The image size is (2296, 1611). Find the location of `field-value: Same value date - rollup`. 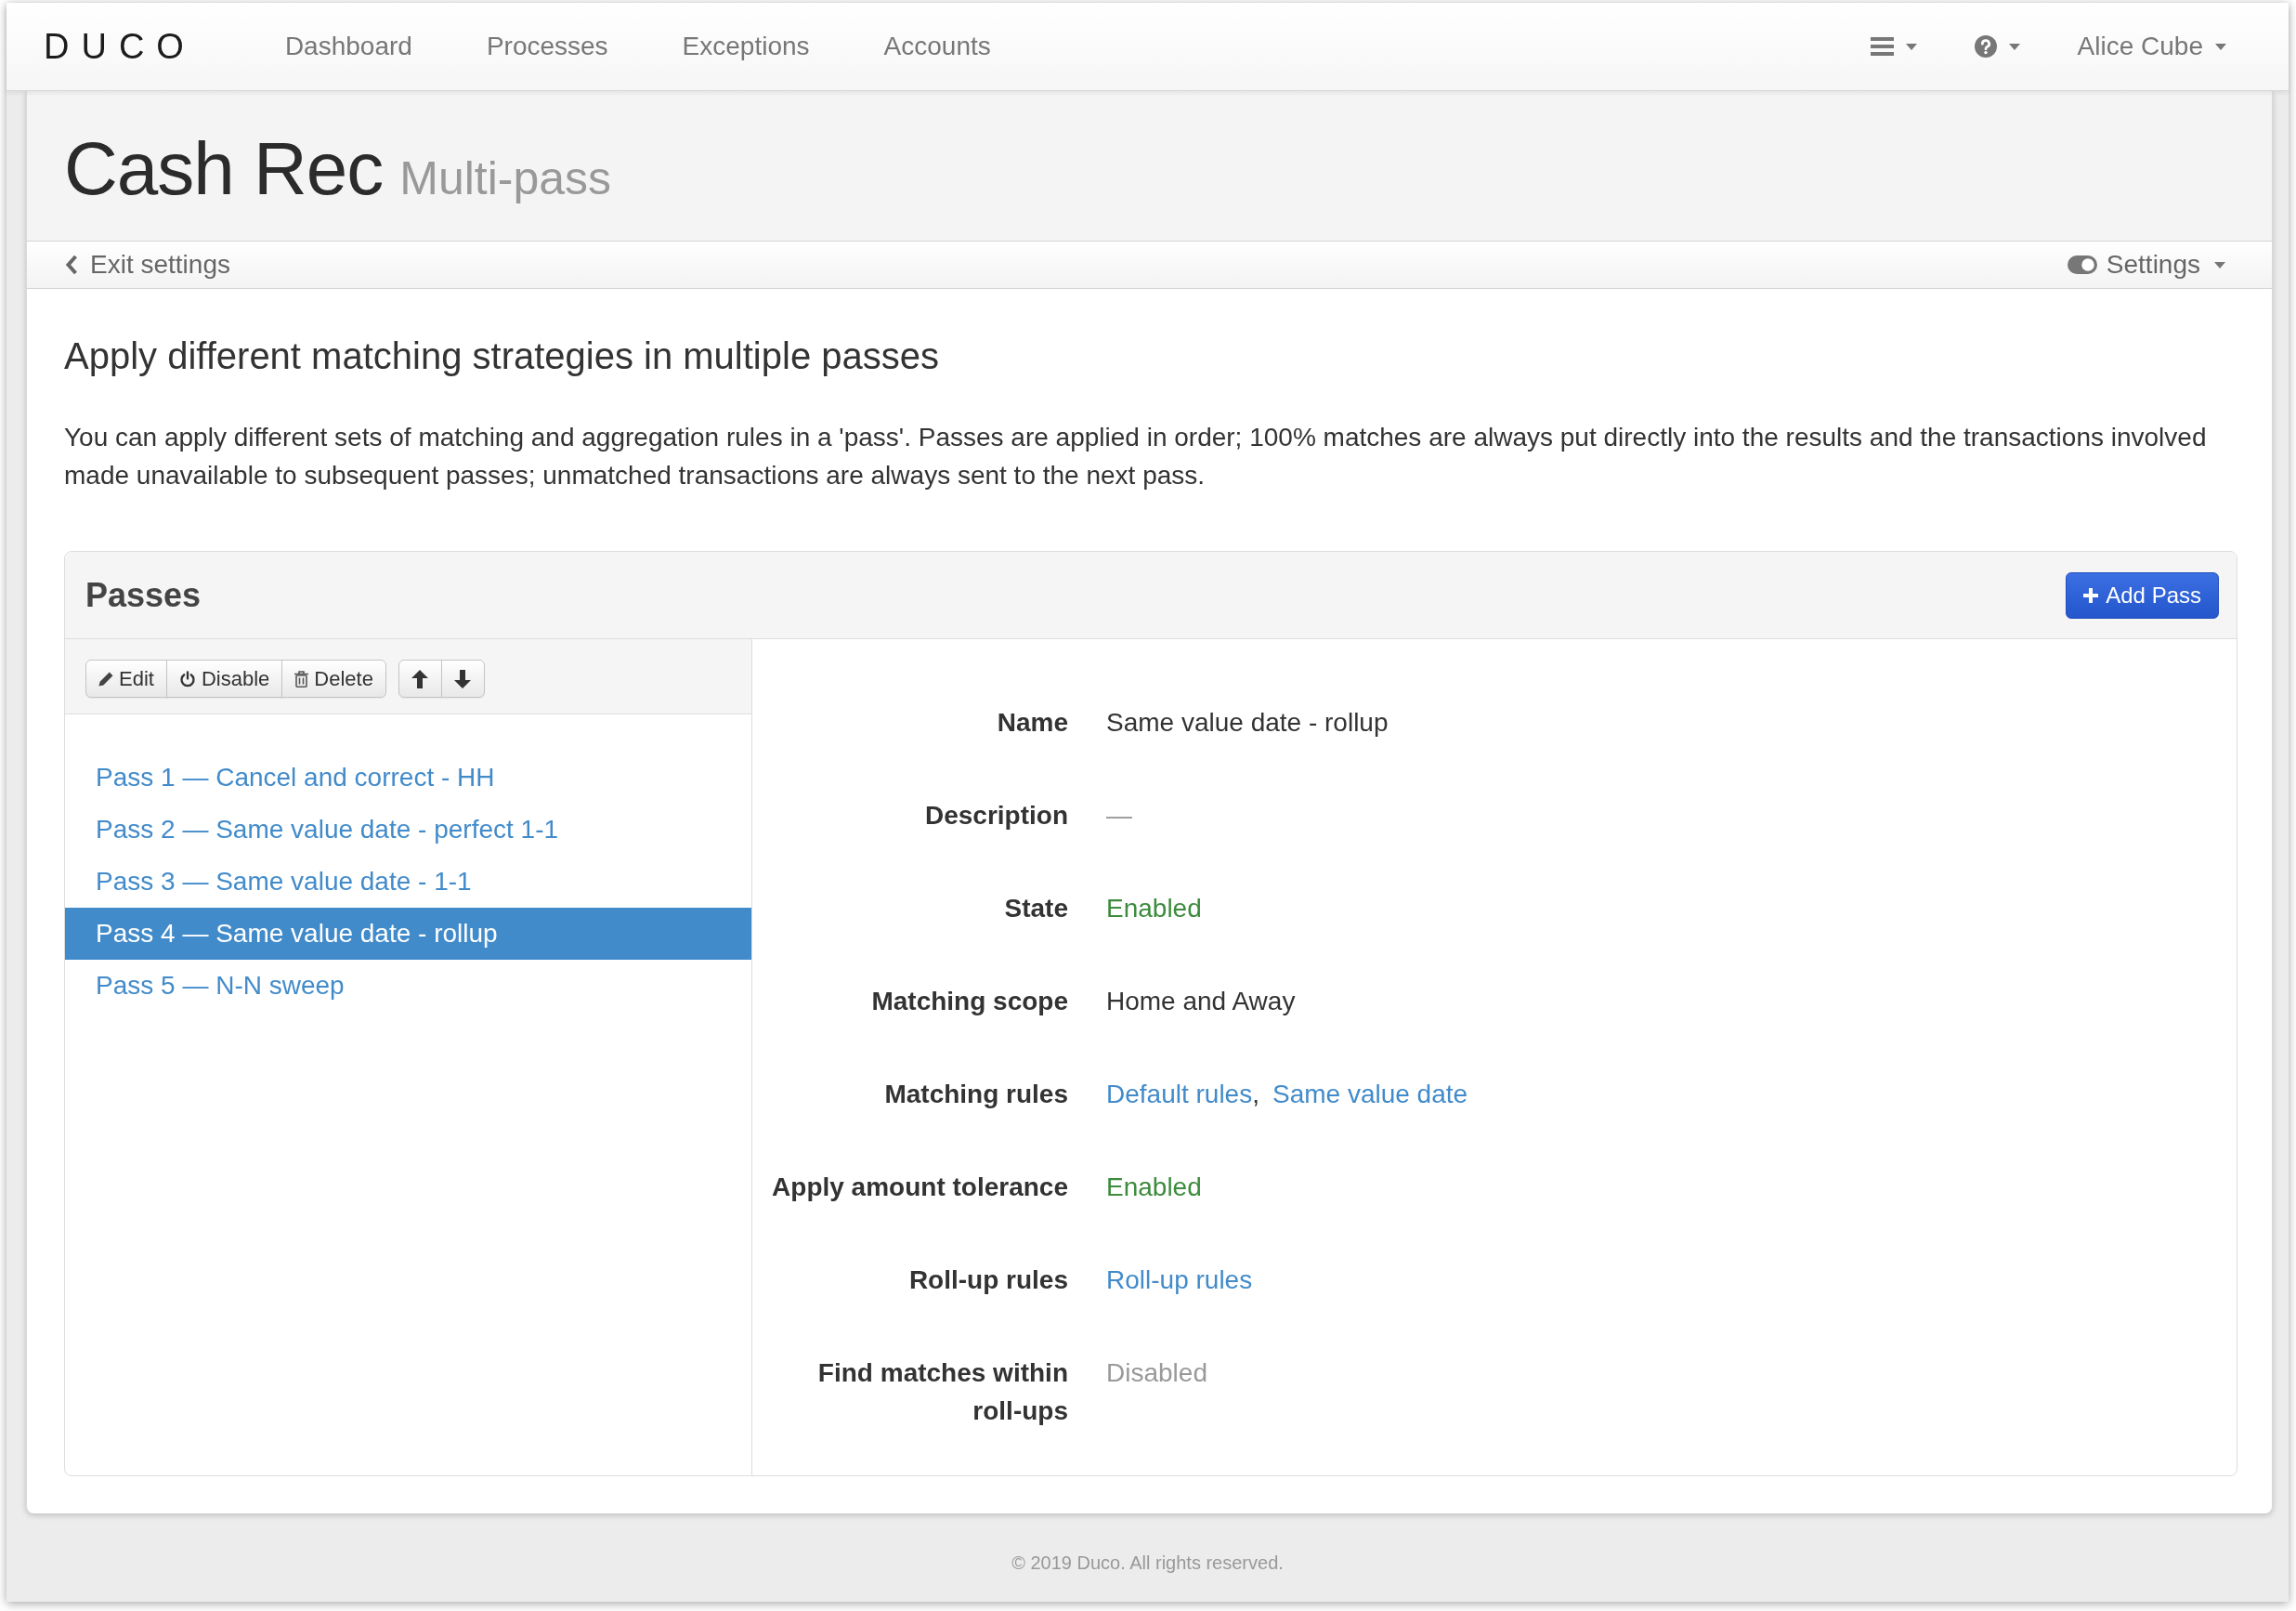

field-value: Same value date - rollup is located at coordinates (1247, 723).